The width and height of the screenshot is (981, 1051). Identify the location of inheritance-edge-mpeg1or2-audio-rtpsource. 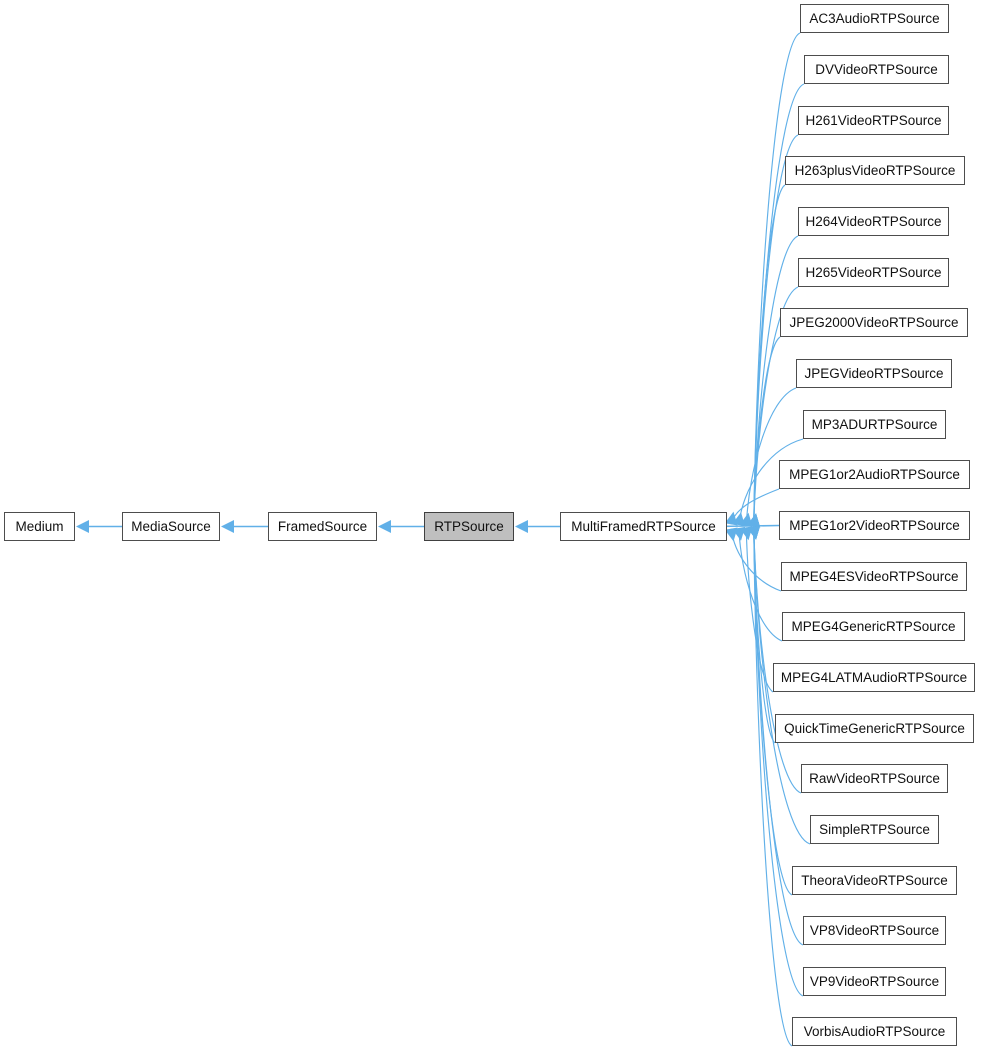
(755, 506).